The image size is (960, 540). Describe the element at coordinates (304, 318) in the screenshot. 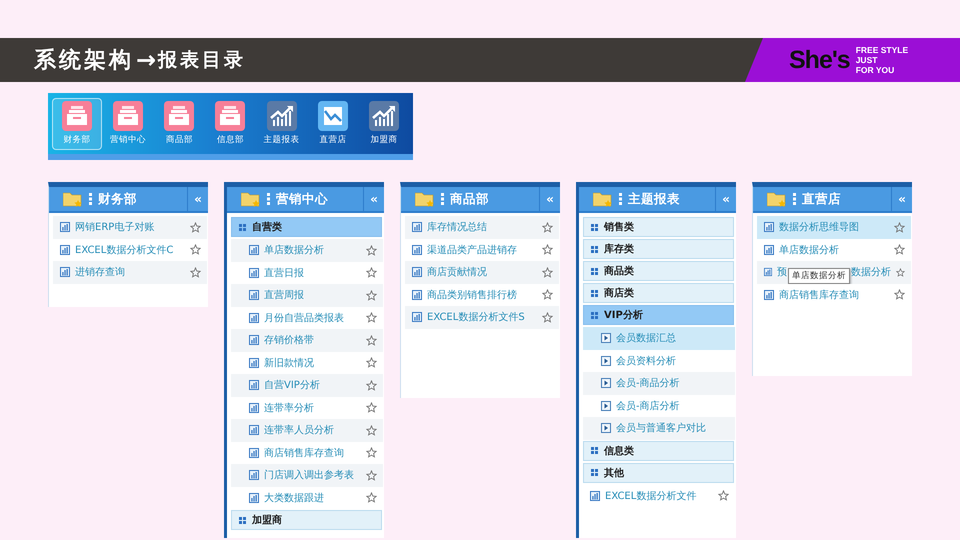

I see `report-label: 月份自营品类报表` at that location.